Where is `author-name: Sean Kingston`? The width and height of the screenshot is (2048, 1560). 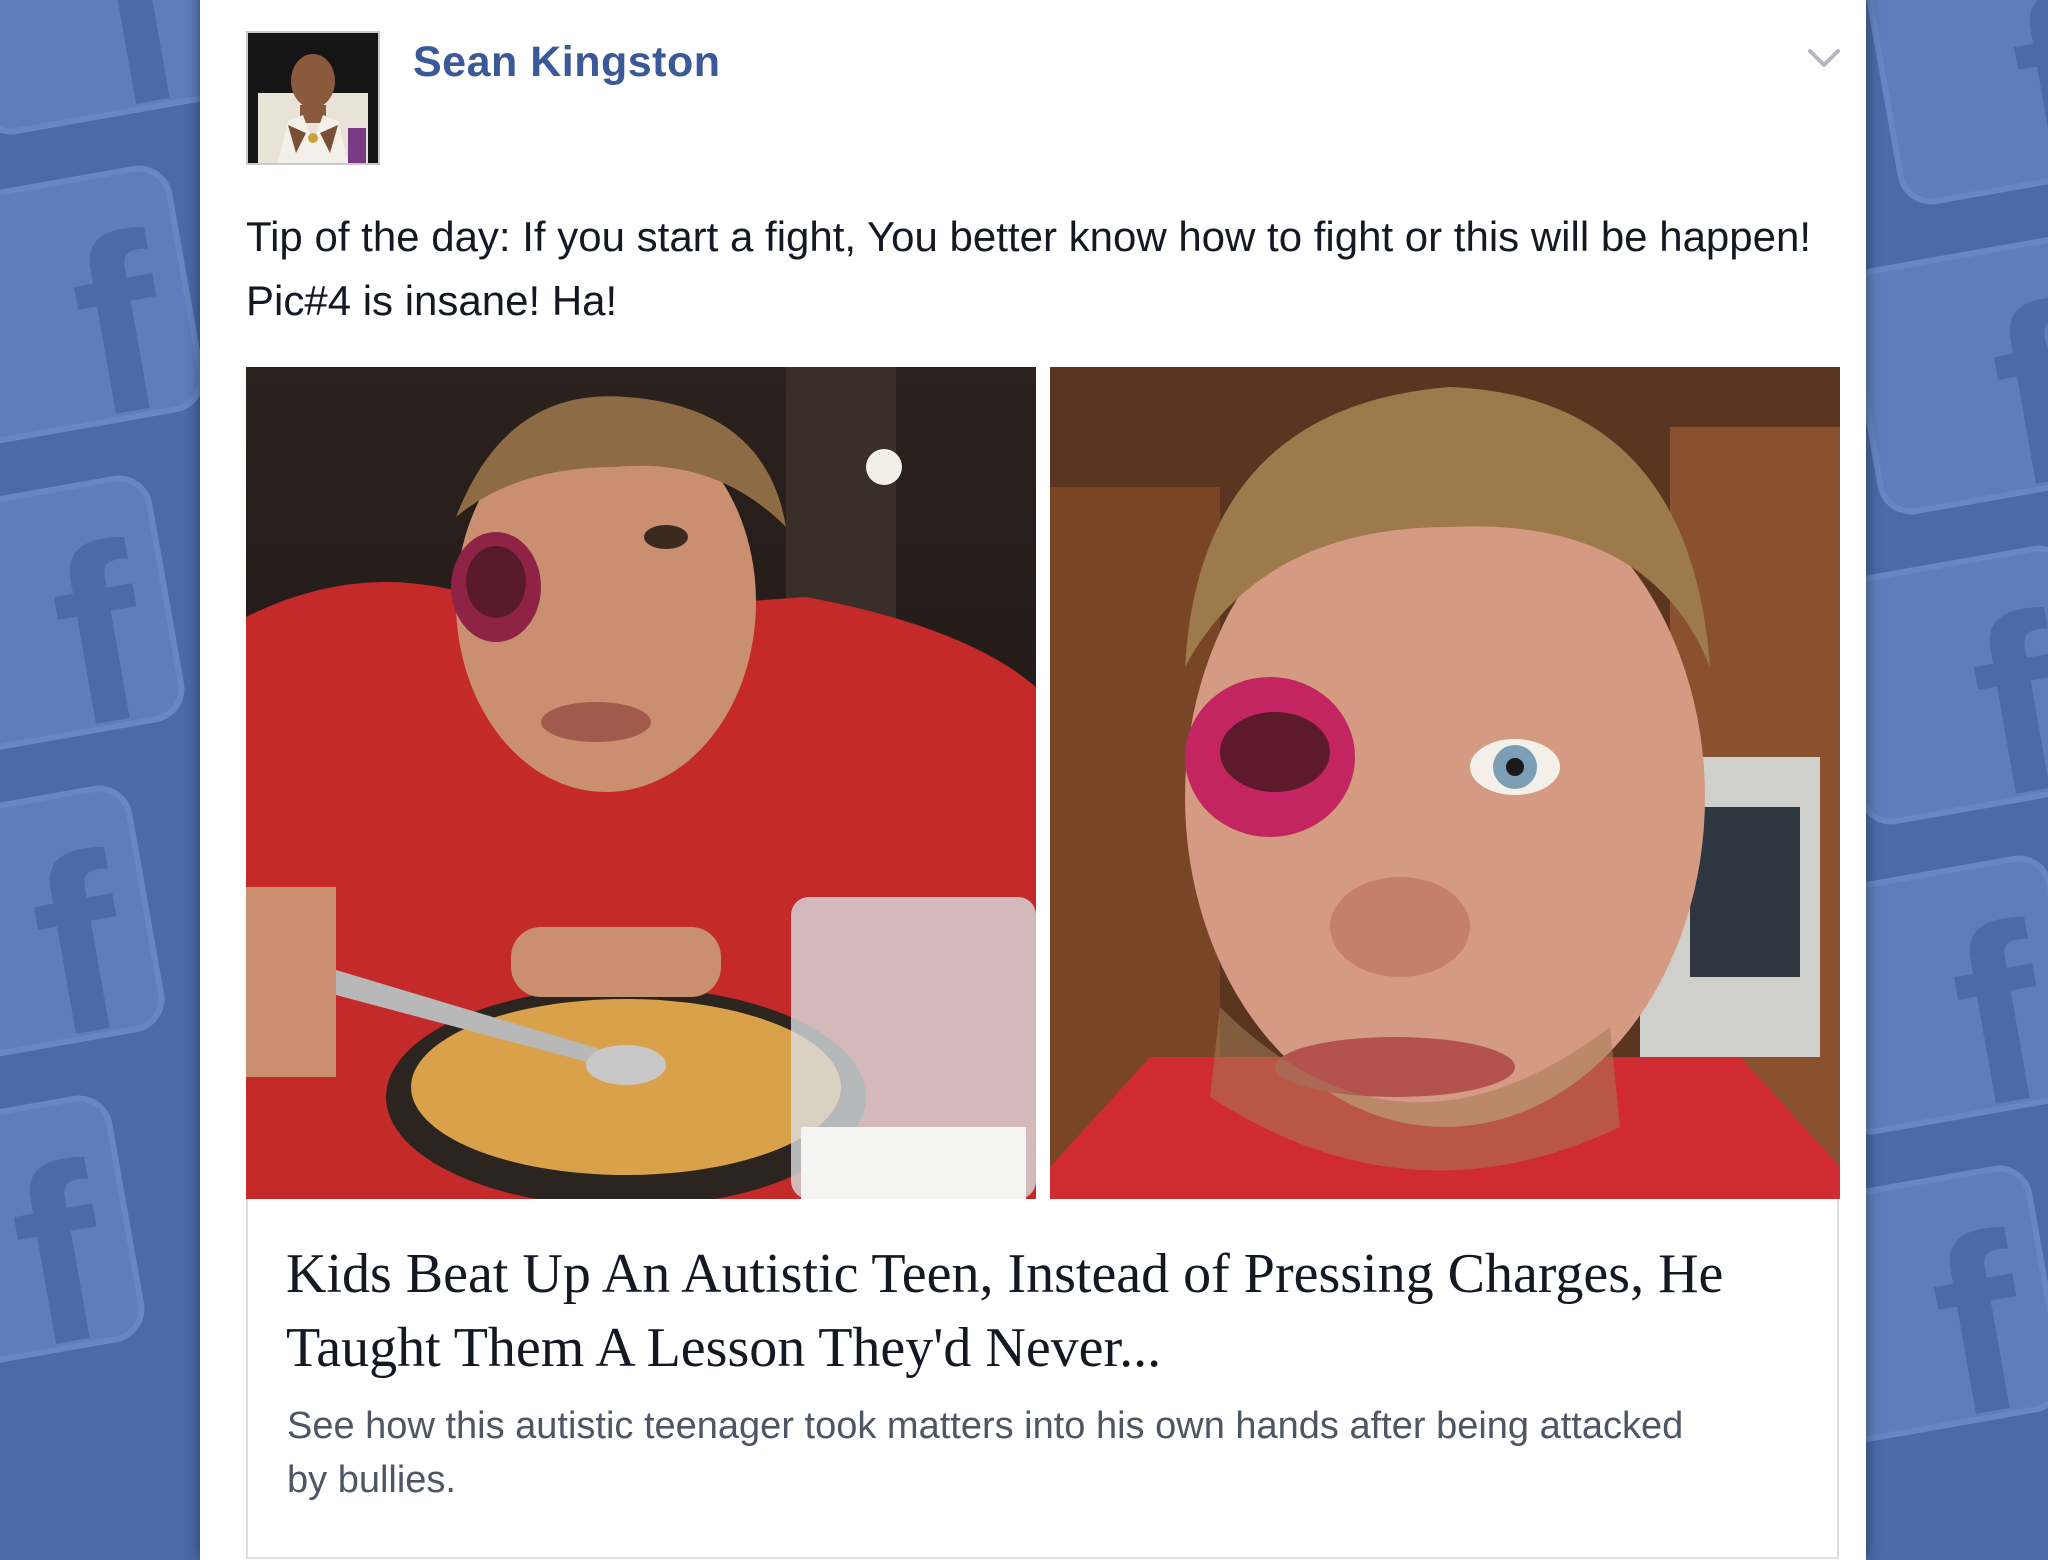
author-name: Sean Kingston is located at coordinates (567, 62).